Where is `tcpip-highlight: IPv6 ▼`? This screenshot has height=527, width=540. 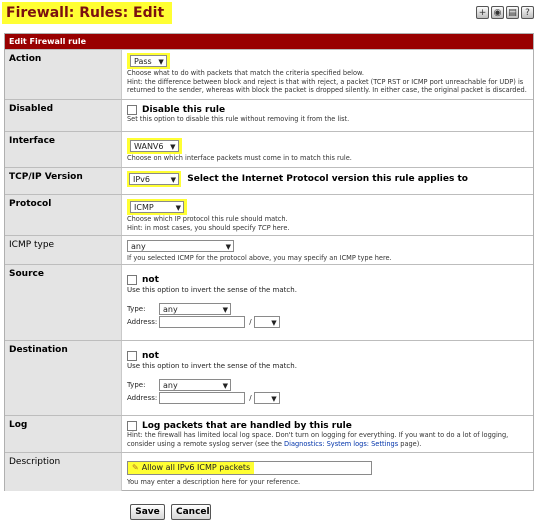 tcpip-highlight: IPv6 ▼ is located at coordinates (154, 179).